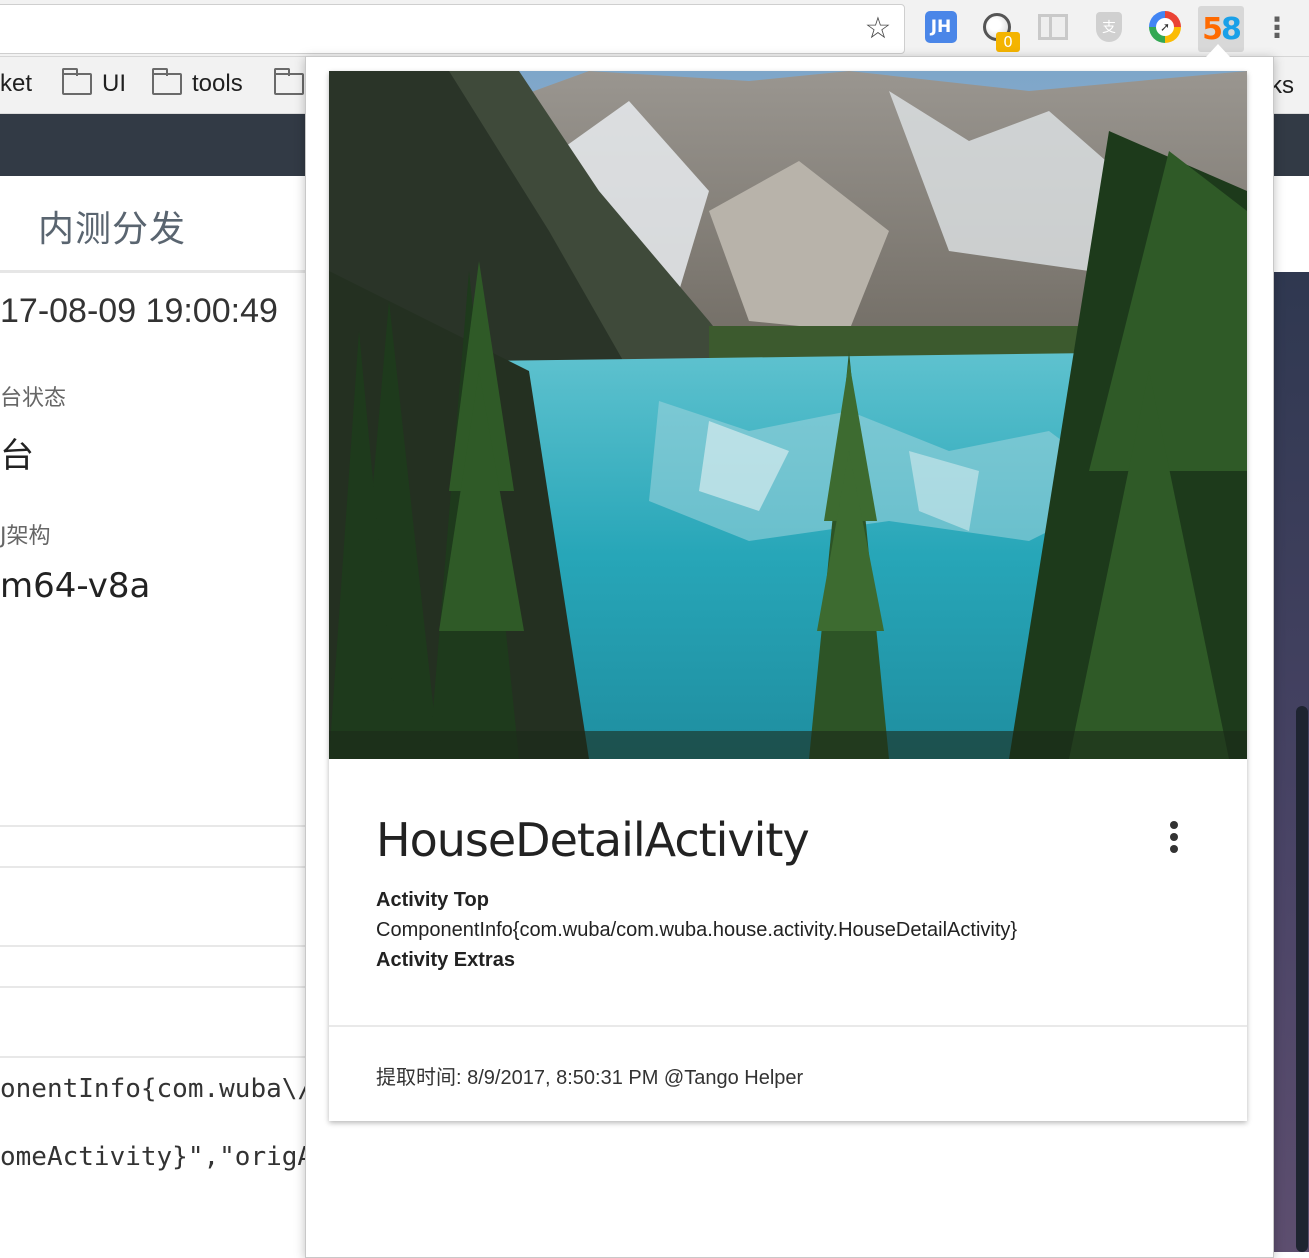  I want to click on 58-logo-icon: 58, so click(1222, 29).